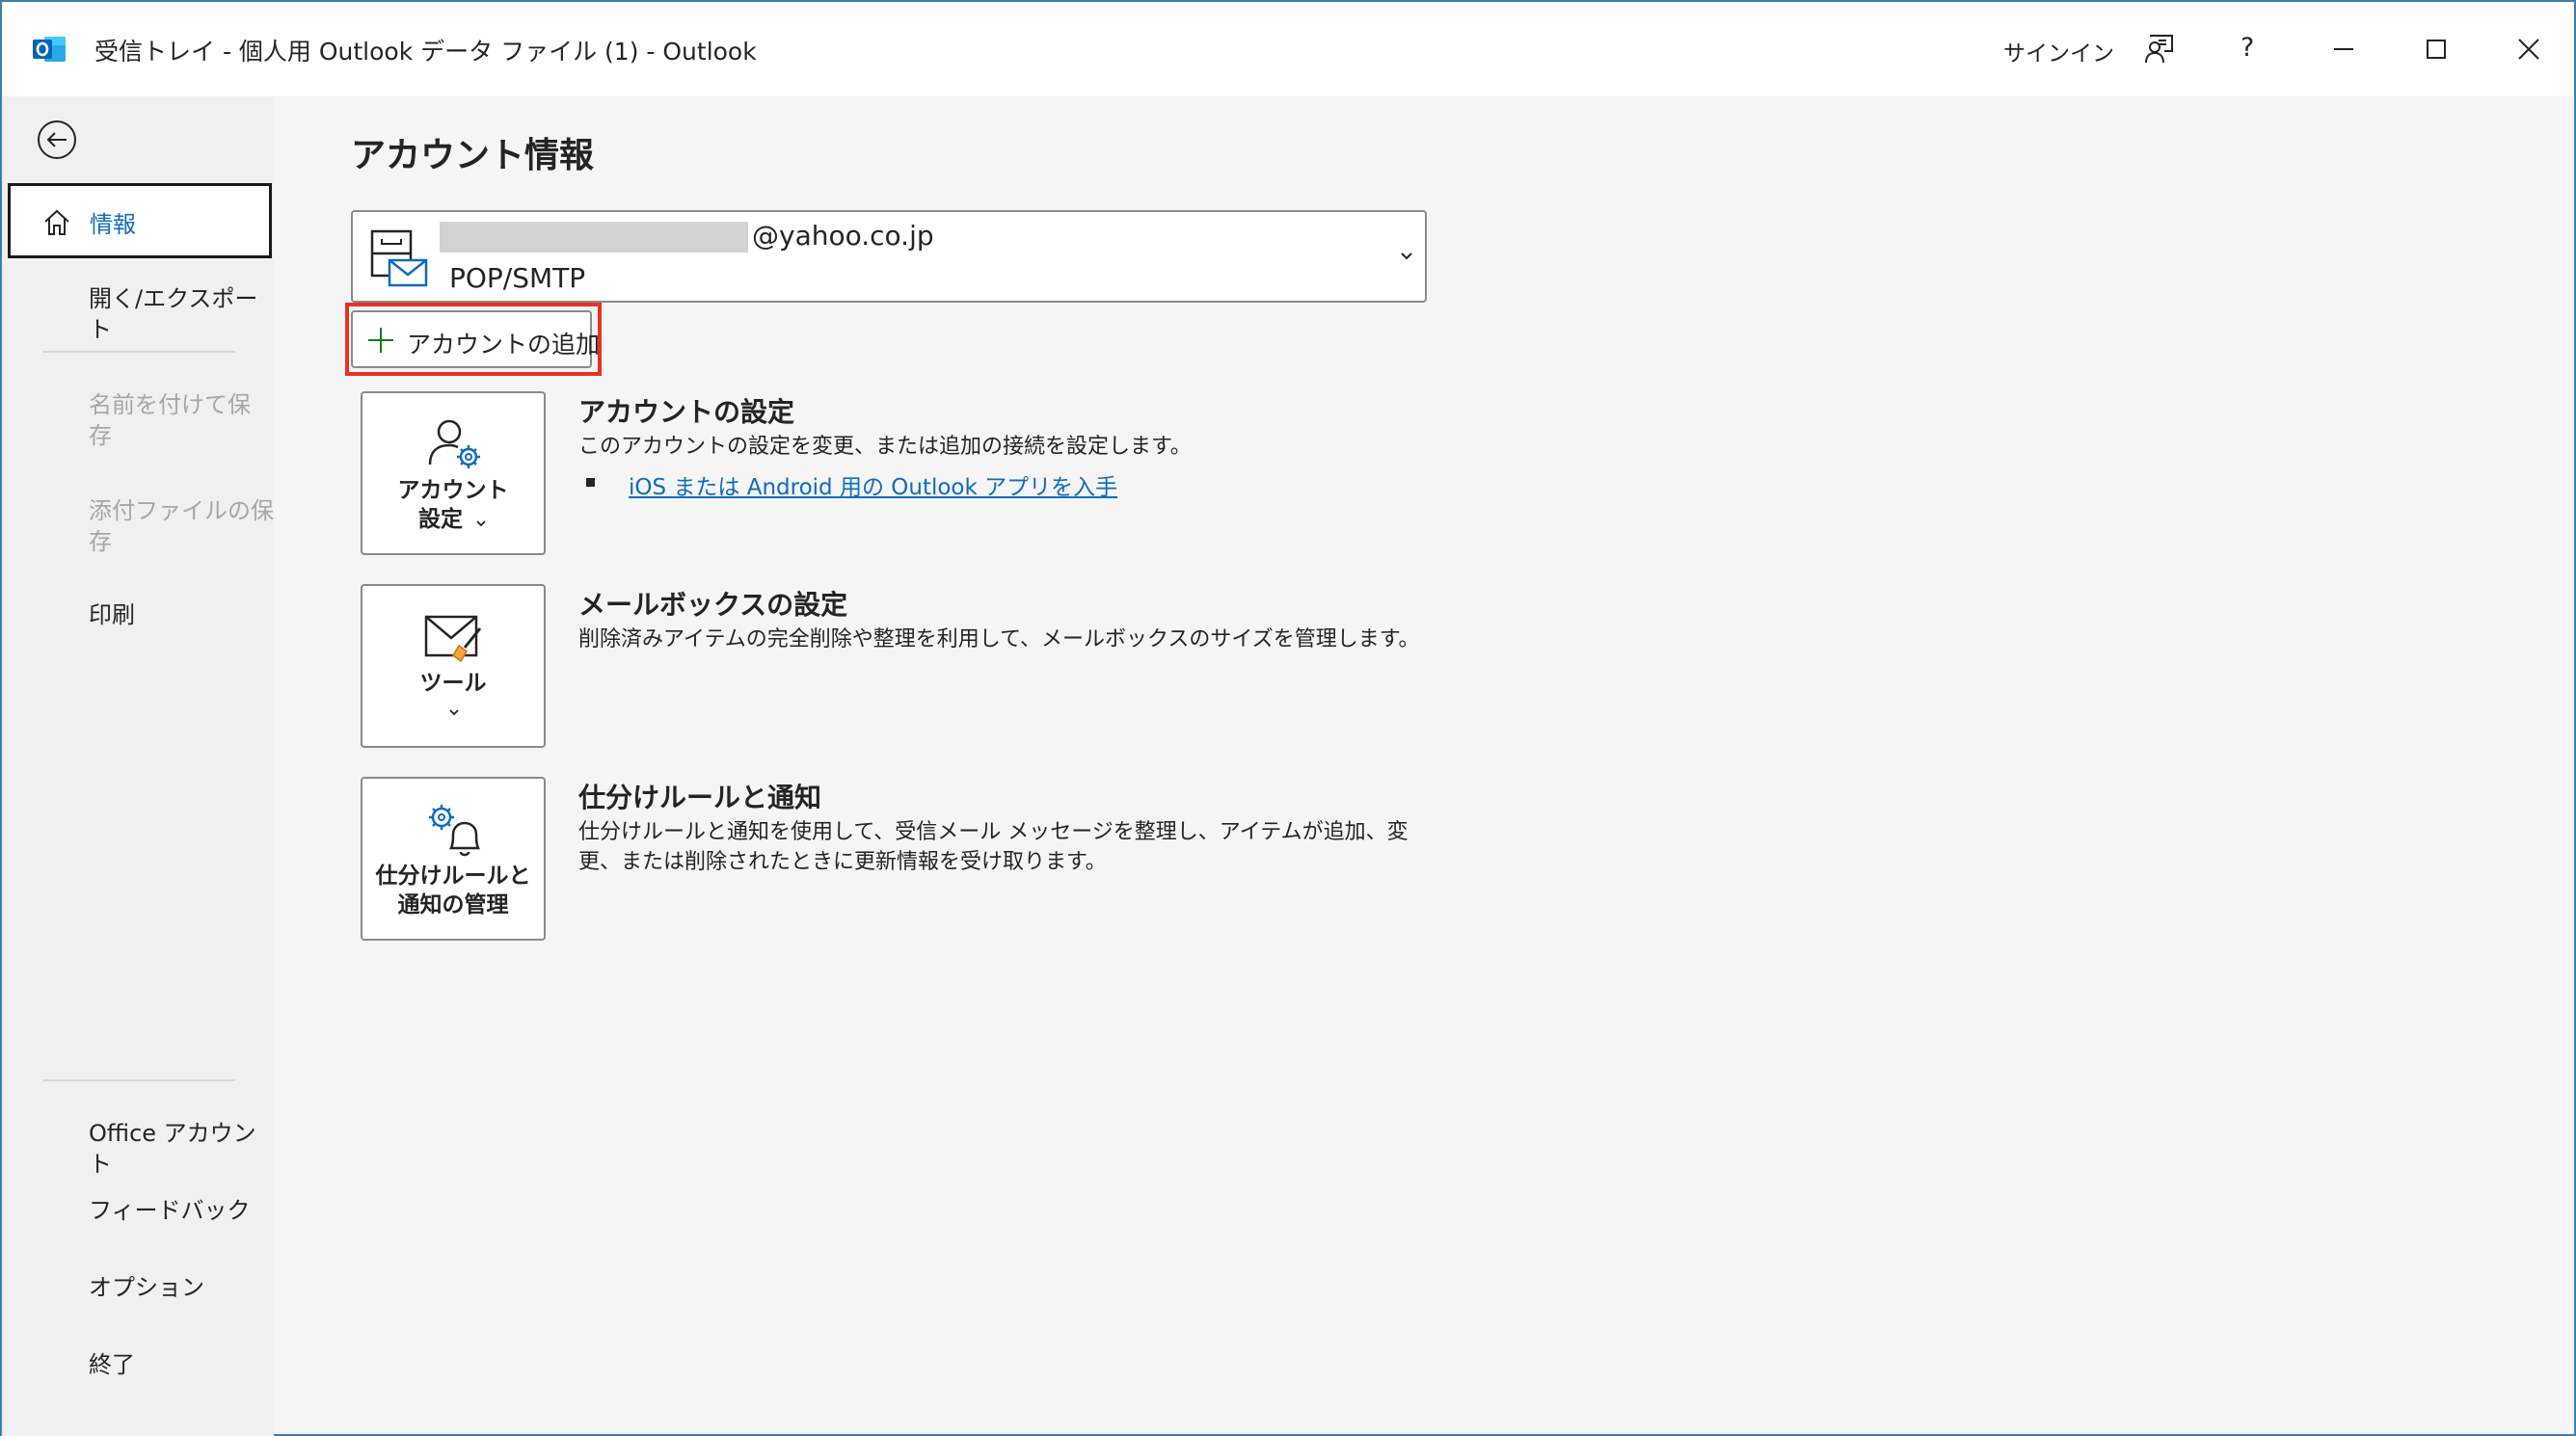 The width and height of the screenshot is (2576, 1436). I want to click on help-button: ?, so click(2247, 48).